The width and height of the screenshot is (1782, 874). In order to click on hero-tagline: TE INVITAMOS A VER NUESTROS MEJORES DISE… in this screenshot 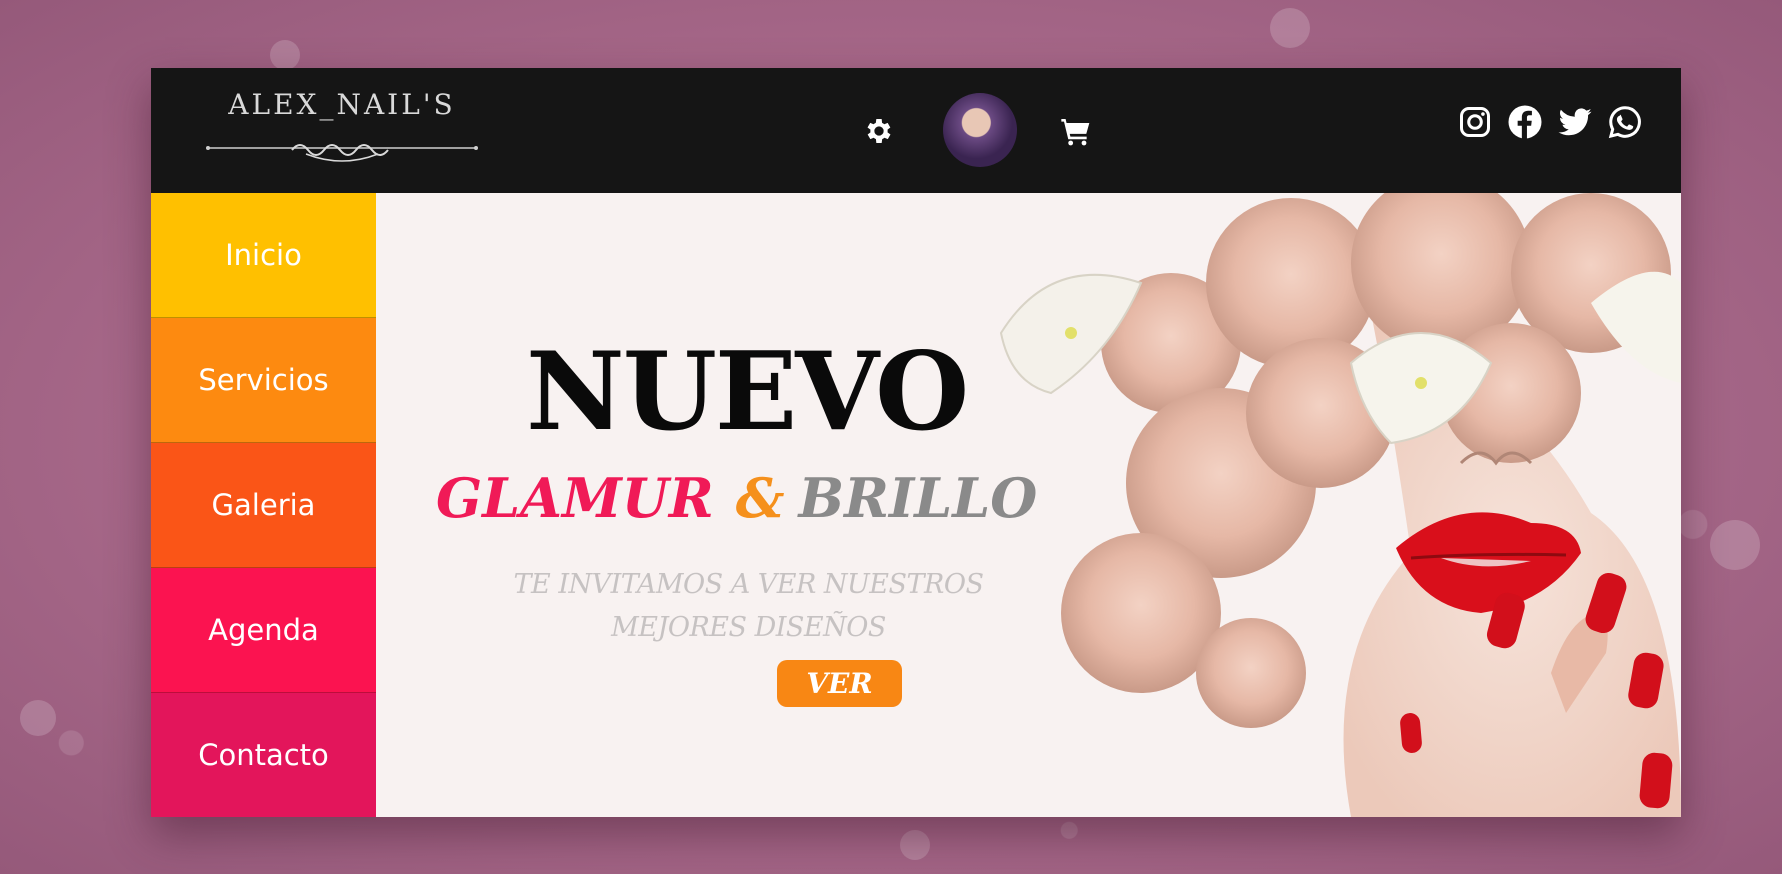, I will do `click(748, 606)`.